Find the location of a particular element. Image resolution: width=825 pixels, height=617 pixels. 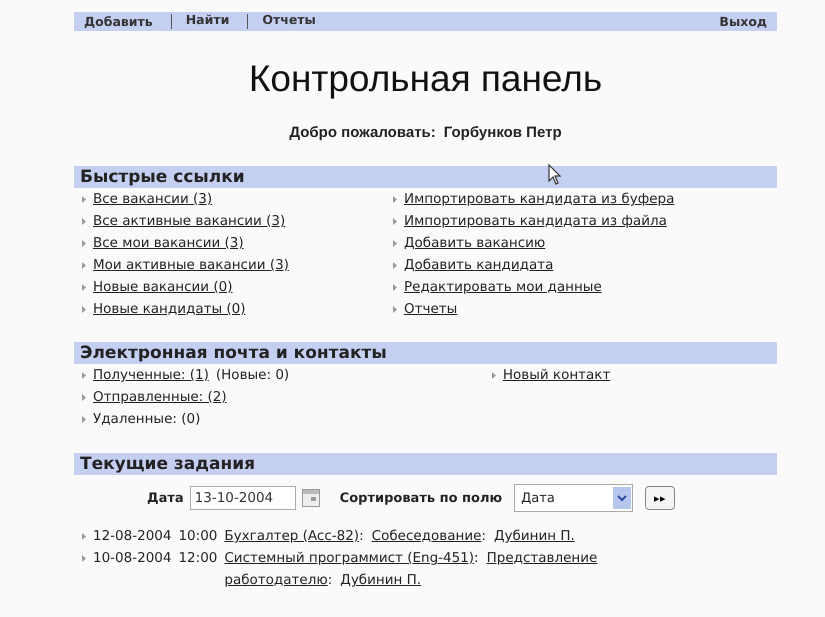

task-date: 12-08-2004 is located at coordinates (132, 536).